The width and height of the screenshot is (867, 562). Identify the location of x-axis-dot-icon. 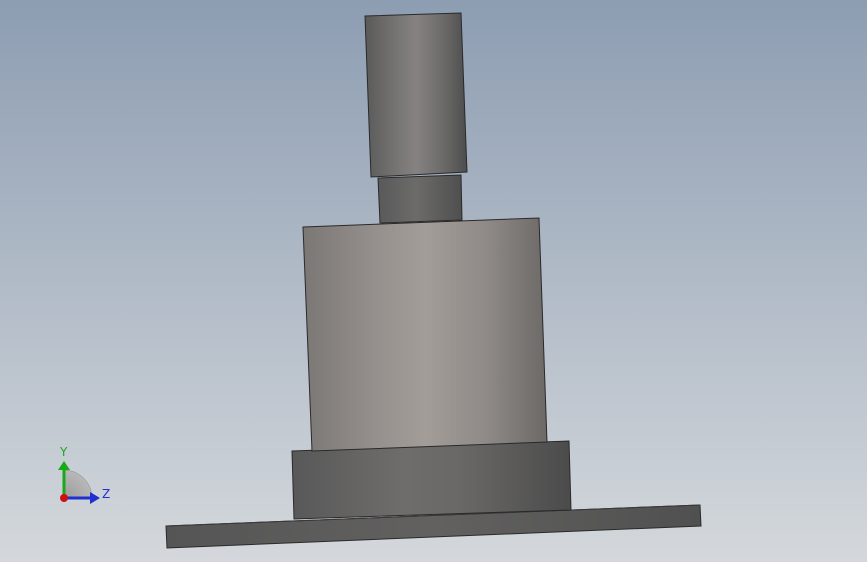
(64, 498).